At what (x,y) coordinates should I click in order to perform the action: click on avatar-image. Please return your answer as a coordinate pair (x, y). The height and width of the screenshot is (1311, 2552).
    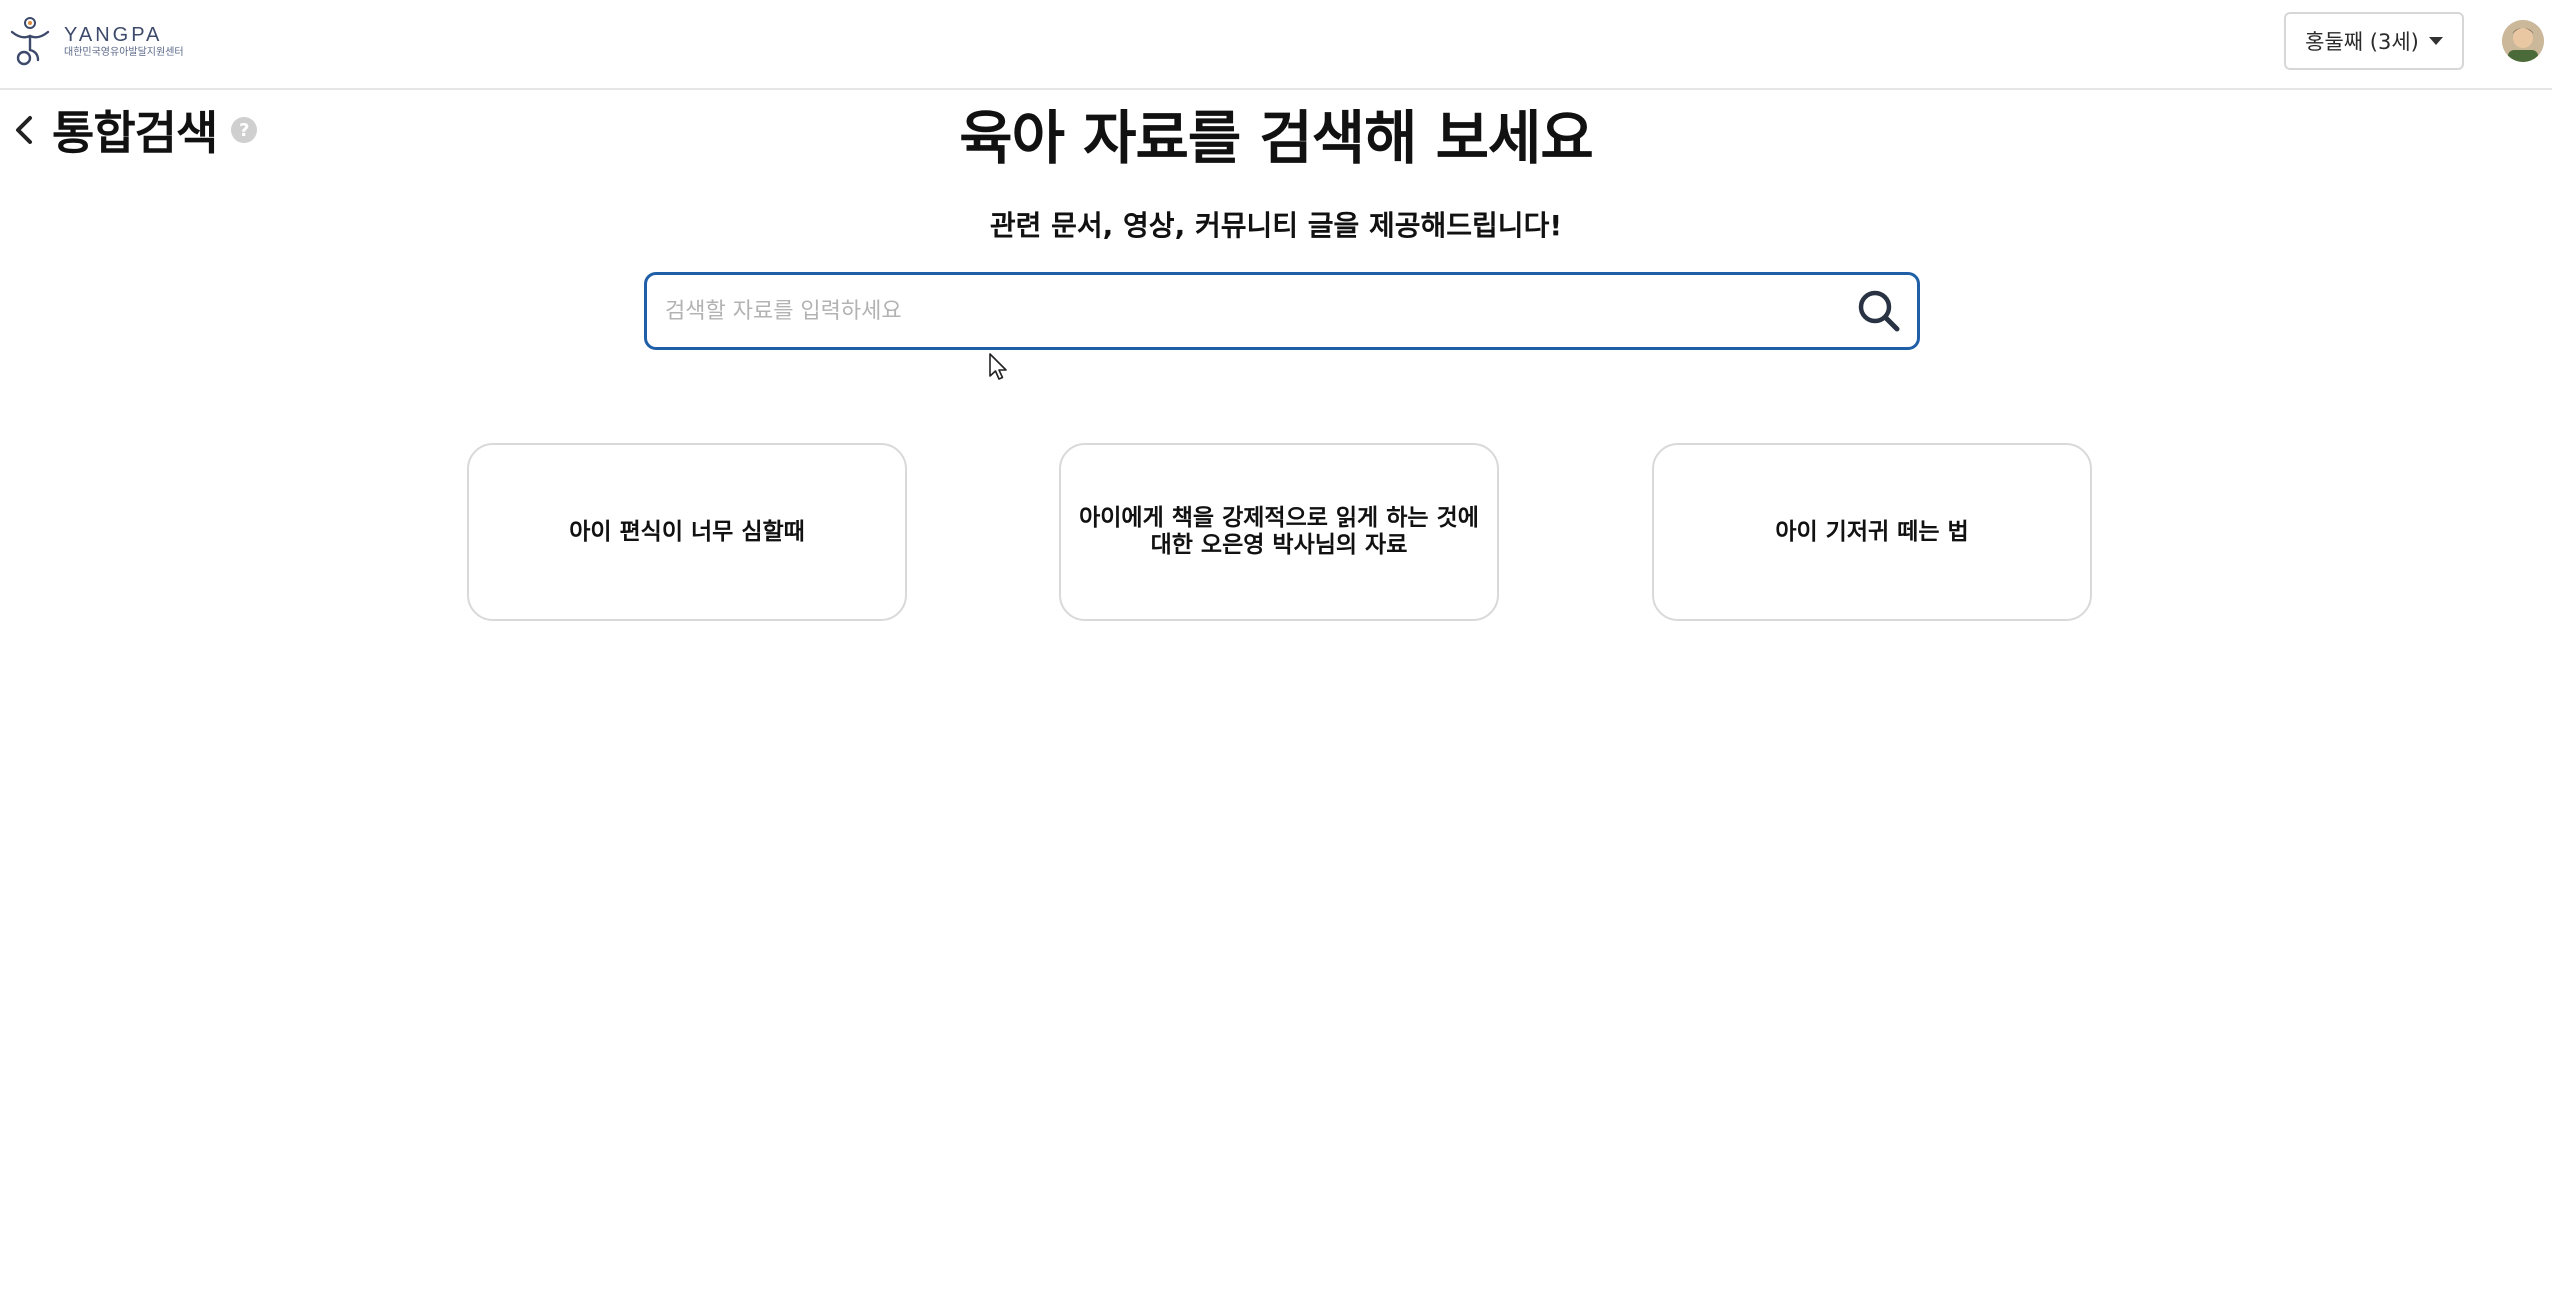
    Looking at the image, I should click on (2523, 41).